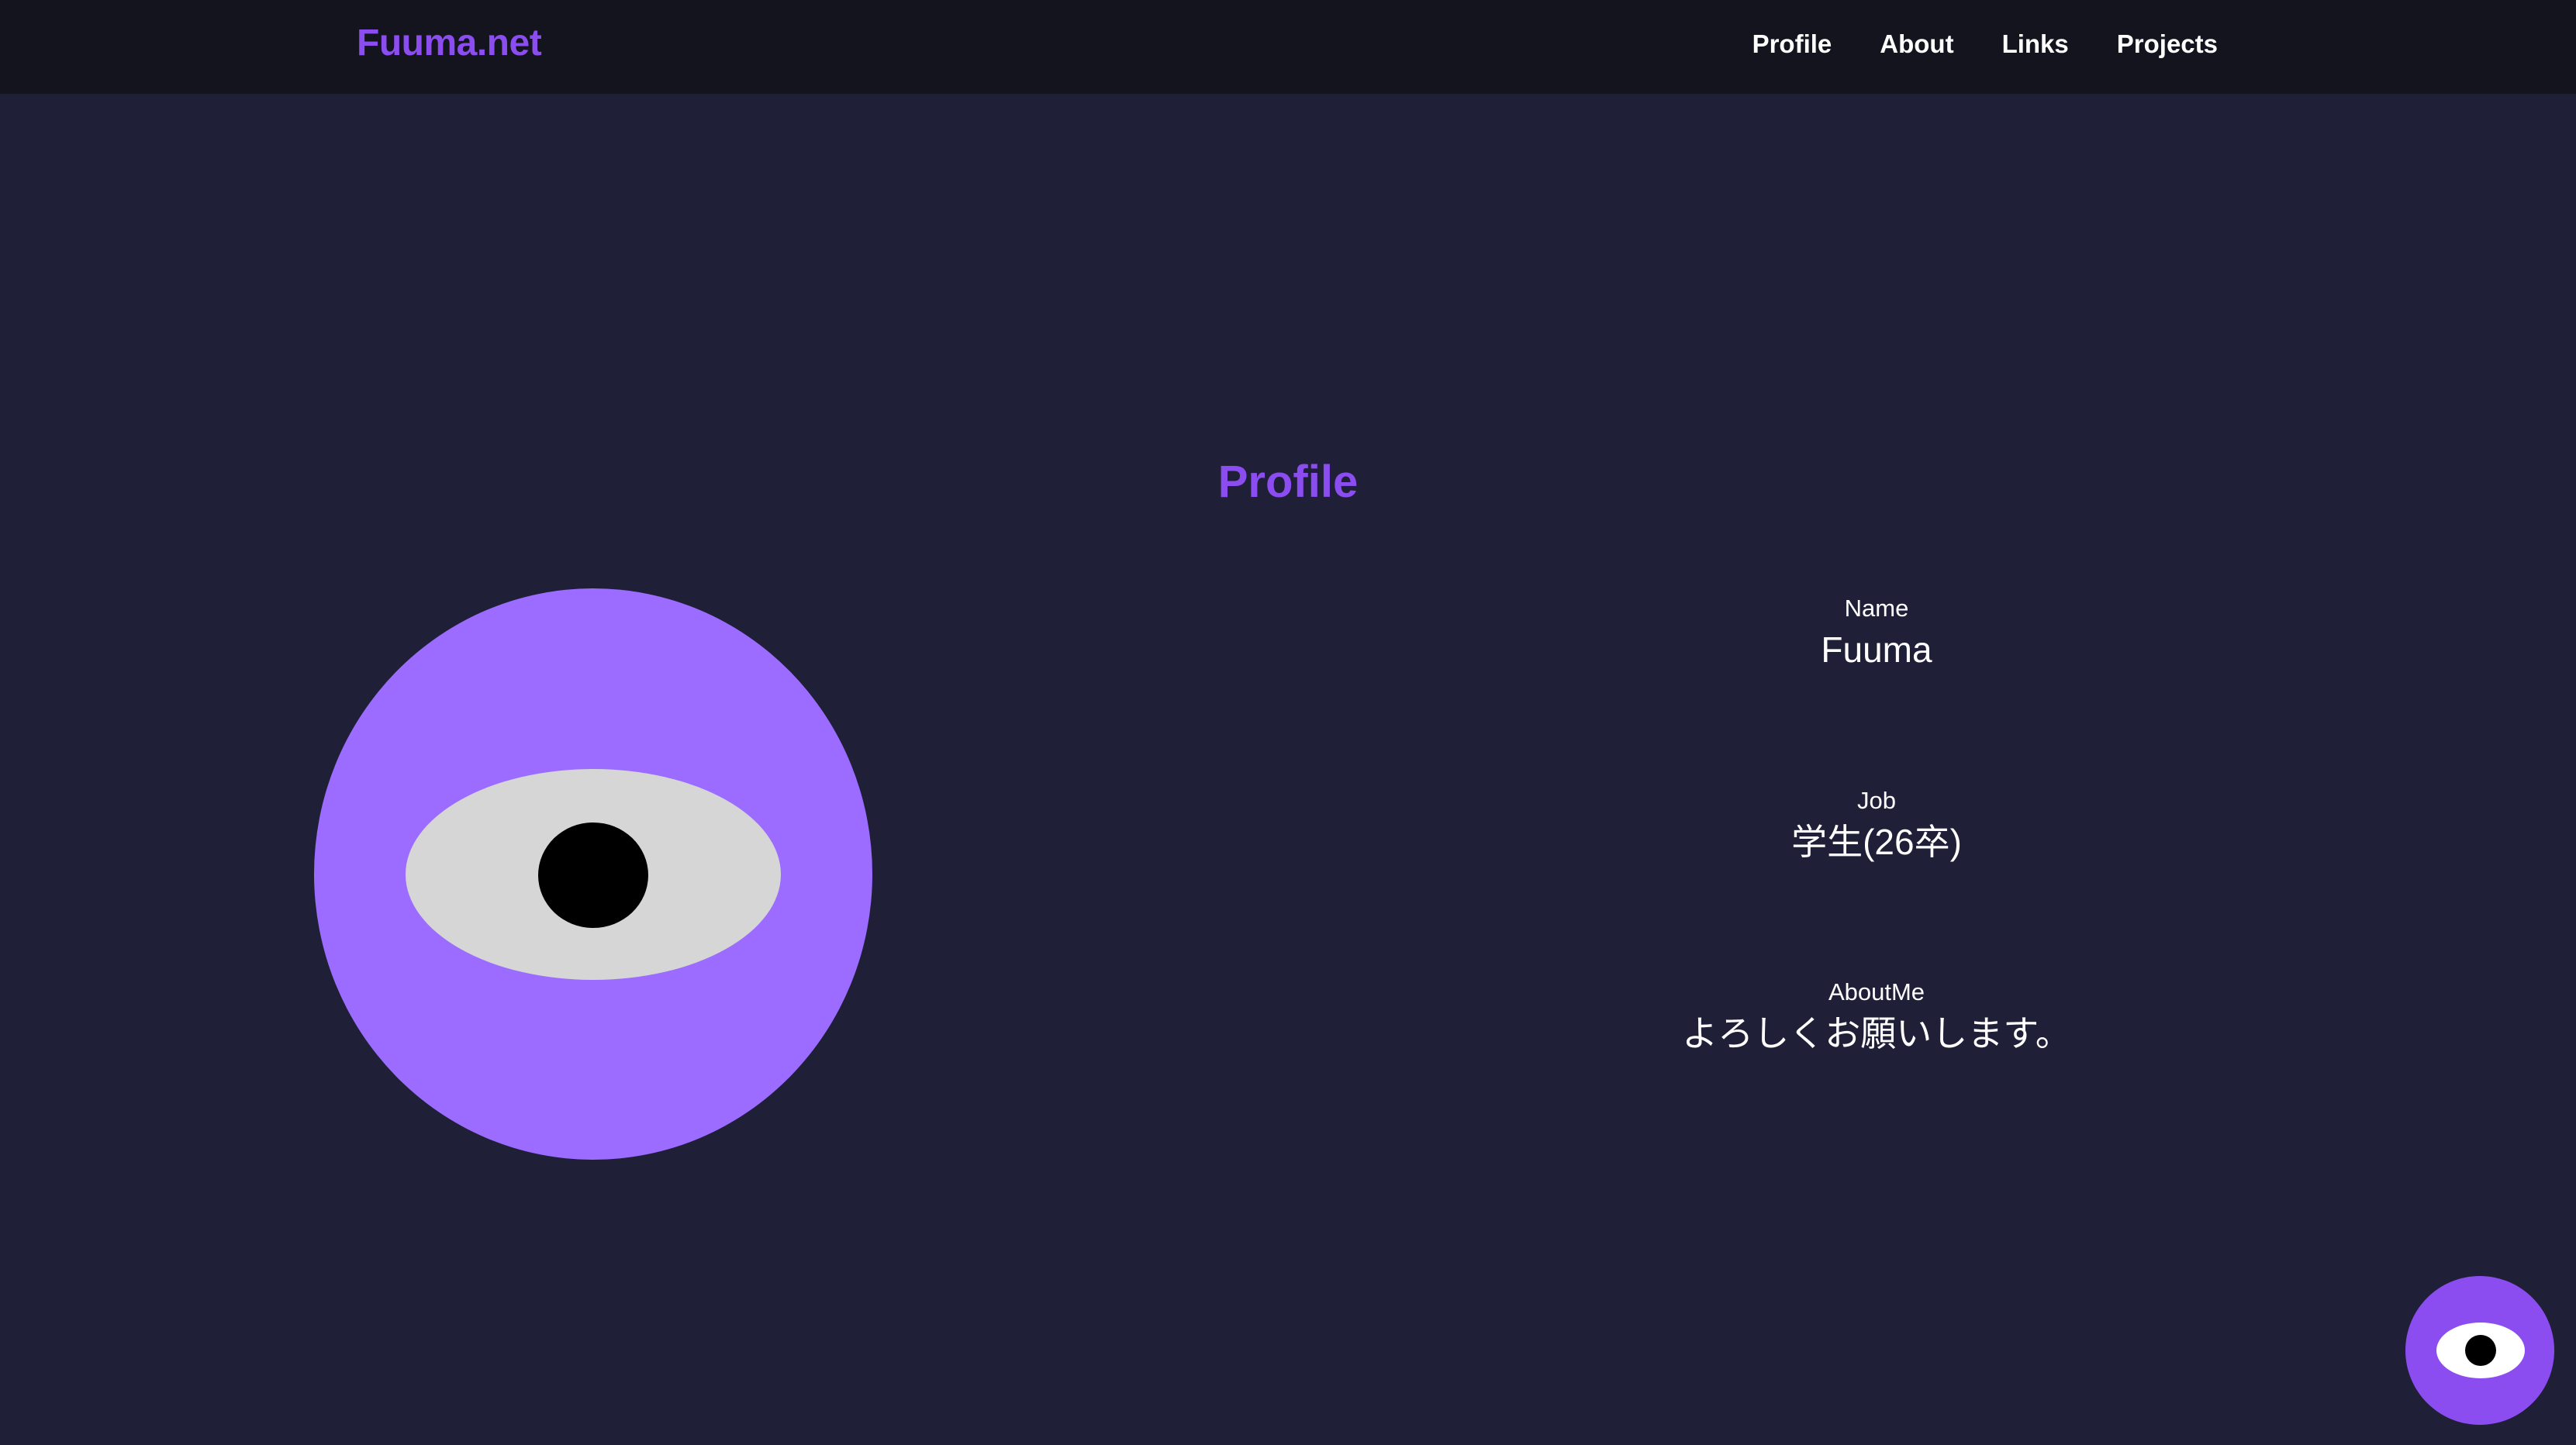 Image resolution: width=2576 pixels, height=1445 pixels. I want to click on profile-field-aboutme: AboutMe よろしくお願いします。, so click(1877, 1017).